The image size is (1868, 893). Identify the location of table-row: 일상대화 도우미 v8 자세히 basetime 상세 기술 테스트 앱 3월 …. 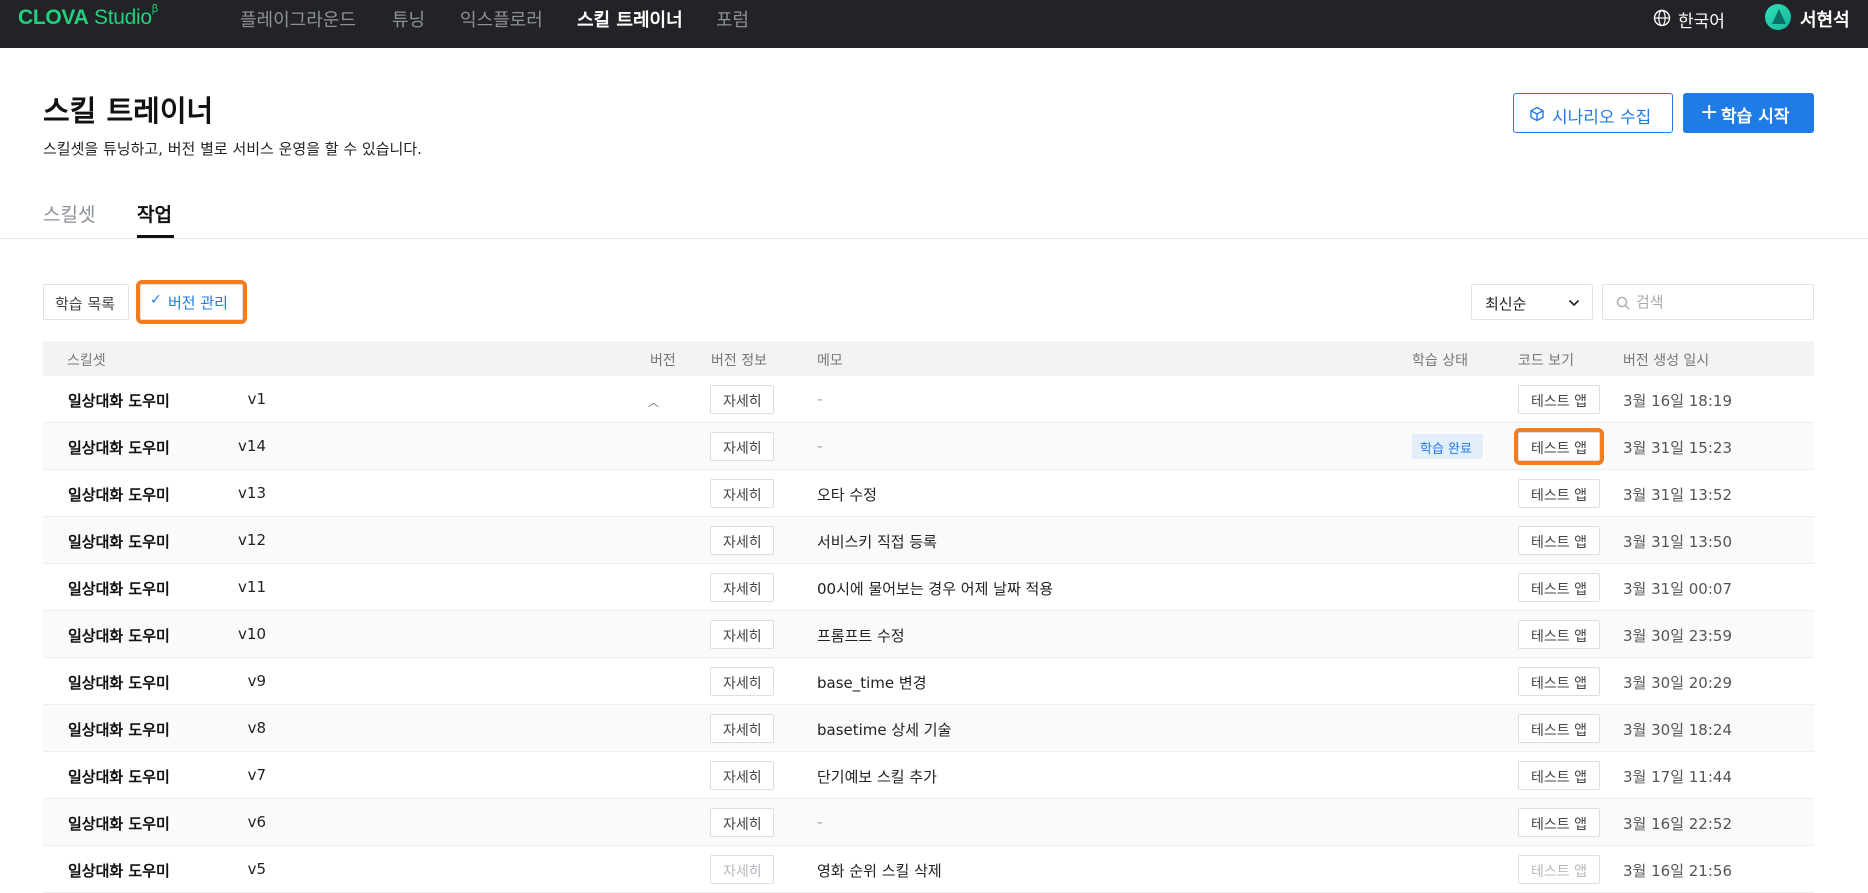
(928, 728).